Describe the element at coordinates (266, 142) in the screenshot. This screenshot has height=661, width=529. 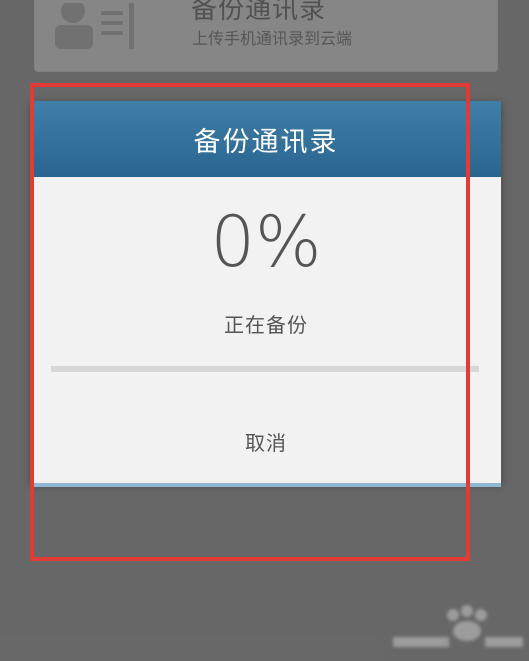
I see `dialog-title: 备份通讯录` at that location.